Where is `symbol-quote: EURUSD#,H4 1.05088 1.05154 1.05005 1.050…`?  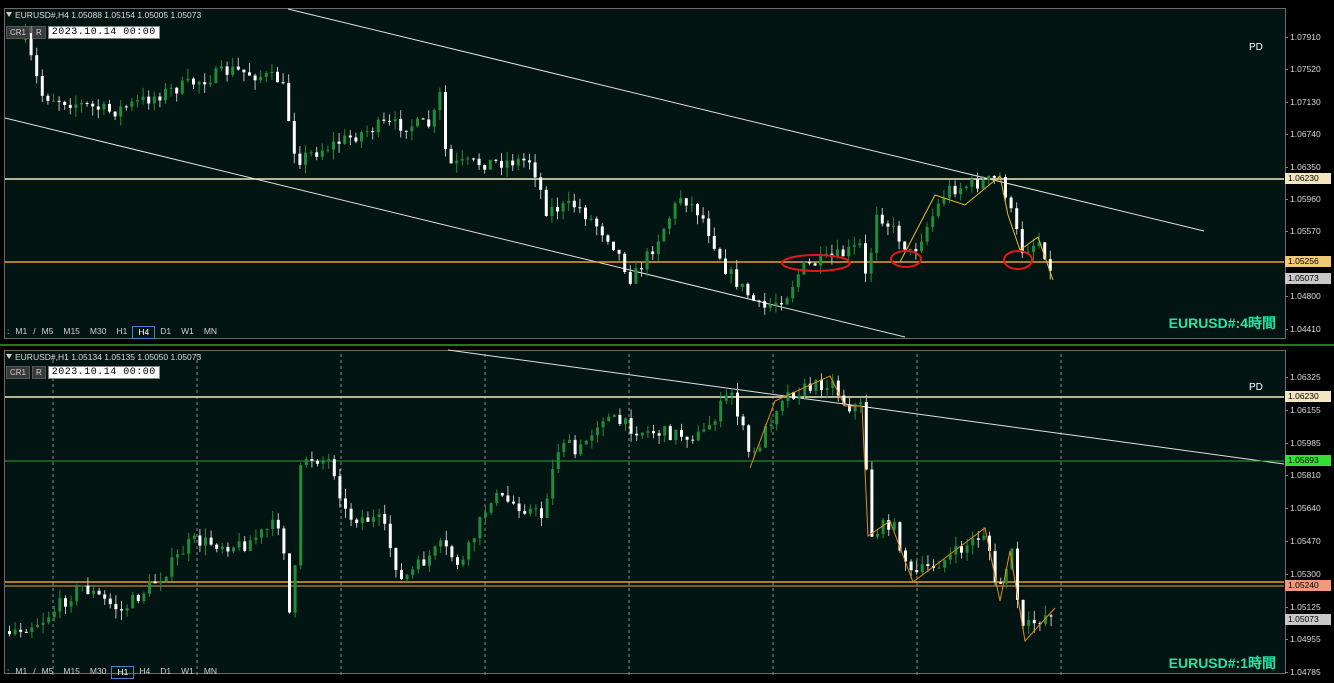 symbol-quote: EURUSD#,H4 1.05088 1.05154 1.05005 1.050… is located at coordinates (108, 15).